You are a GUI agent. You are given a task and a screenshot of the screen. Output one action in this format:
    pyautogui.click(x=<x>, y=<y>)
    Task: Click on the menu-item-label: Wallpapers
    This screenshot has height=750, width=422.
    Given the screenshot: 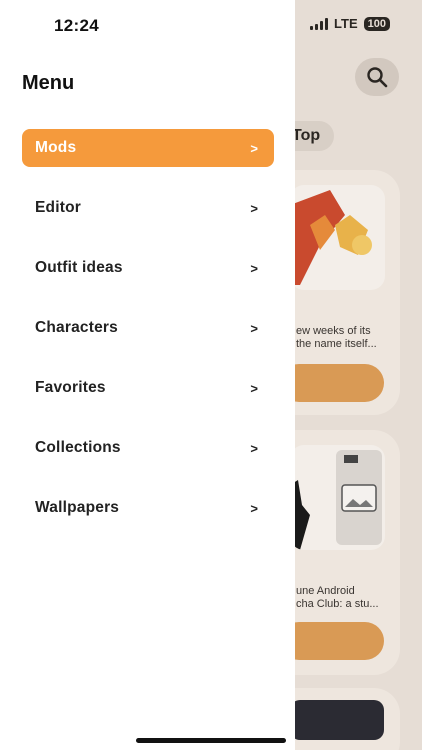 What is the action you would take?
    pyautogui.click(x=77, y=507)
    